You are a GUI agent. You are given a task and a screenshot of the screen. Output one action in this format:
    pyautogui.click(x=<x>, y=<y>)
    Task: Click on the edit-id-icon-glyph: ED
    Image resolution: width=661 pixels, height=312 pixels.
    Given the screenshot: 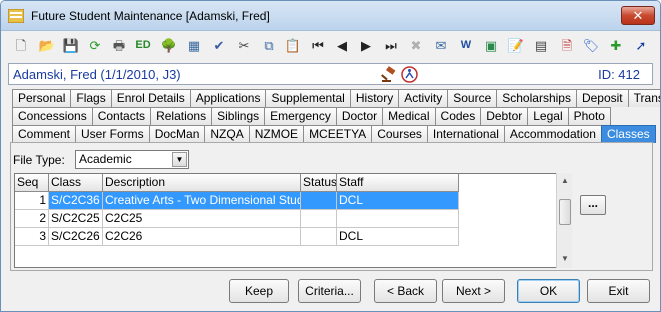 What is the action you would take?
    pyautogui.click(x=143, y=44)
    